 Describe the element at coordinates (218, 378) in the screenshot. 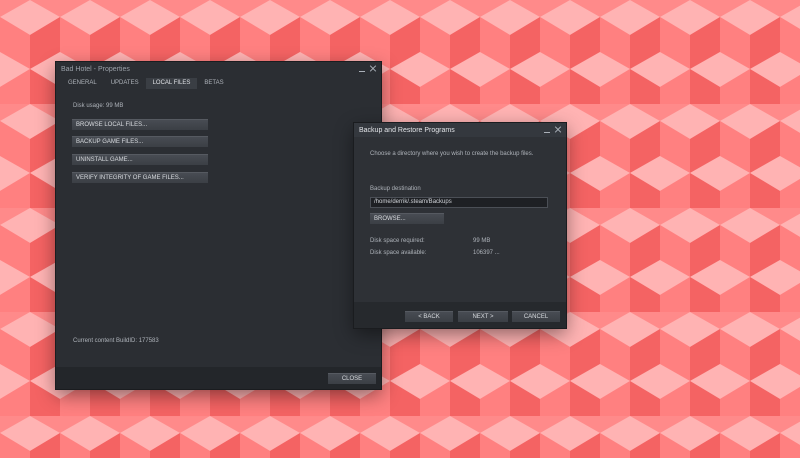

I see `properties-footer: CLOSE` at that location.